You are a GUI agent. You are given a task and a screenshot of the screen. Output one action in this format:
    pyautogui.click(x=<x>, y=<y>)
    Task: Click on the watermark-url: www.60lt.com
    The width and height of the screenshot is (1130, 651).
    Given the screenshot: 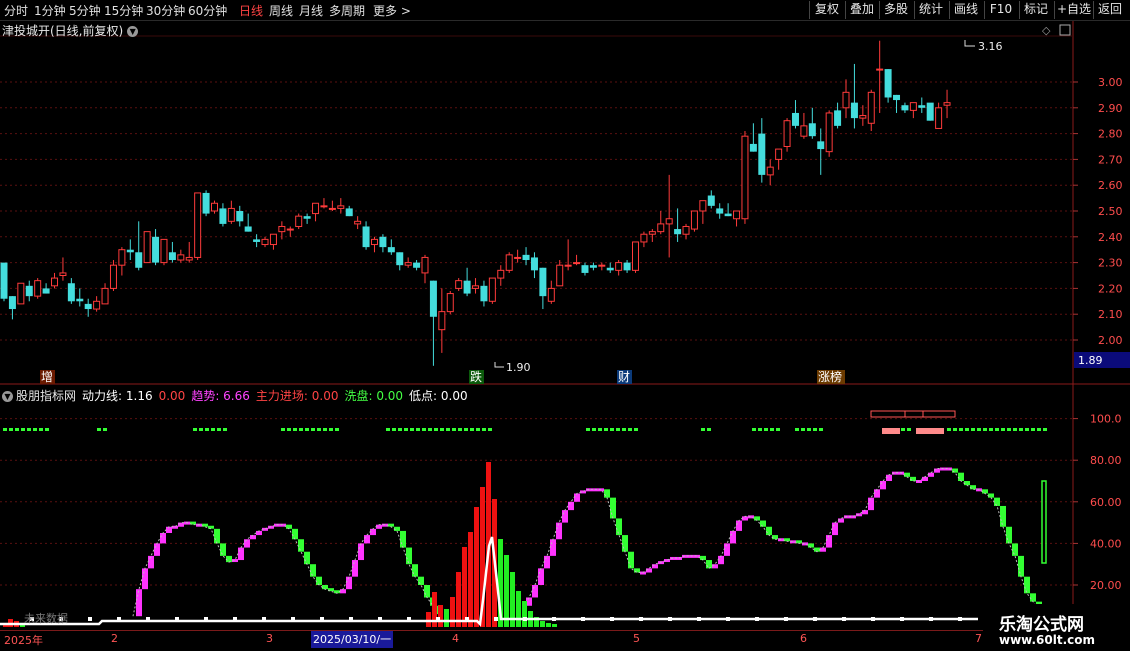 What is the action you would take?
    pyautogui.click(x=1047, y=640)
    